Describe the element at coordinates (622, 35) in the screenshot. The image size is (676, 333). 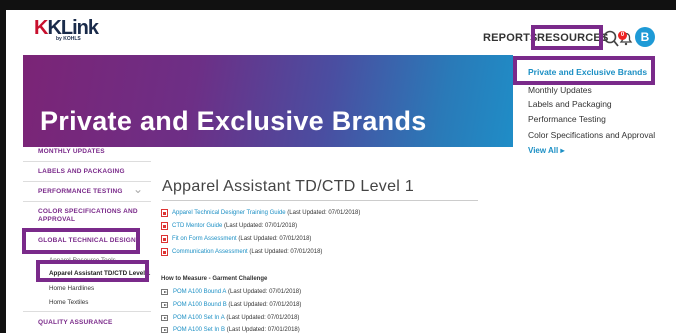
I see `notification-badge: 0` at that location.